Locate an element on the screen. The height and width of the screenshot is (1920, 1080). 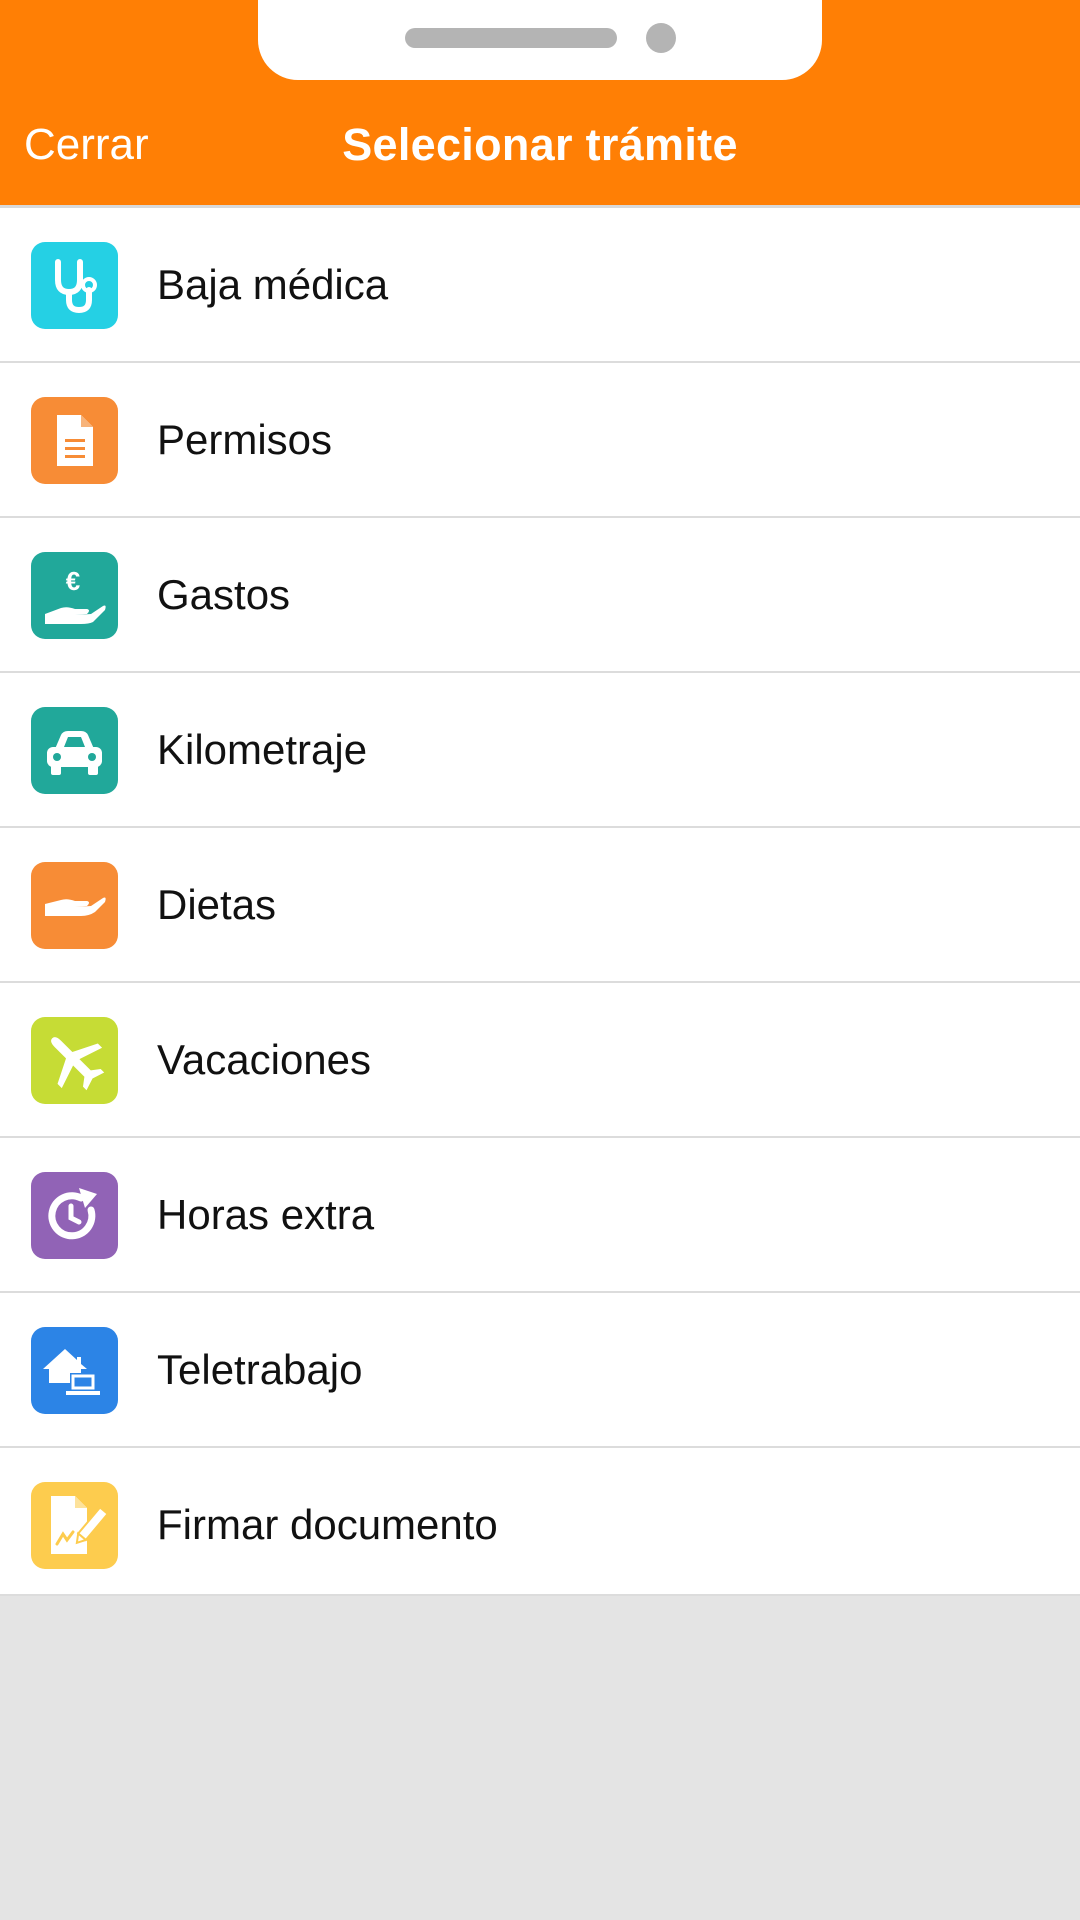
list-item-kilometraje: Kilometraje is located at coordinates (540, 750).